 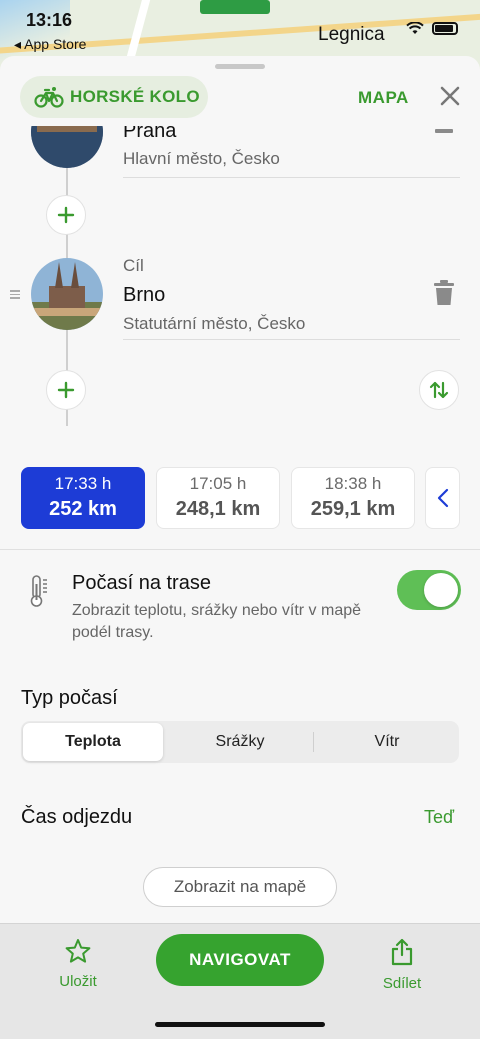 I want to click on route-option-card: 17:05 h 248,1 km, so click(x=218, y=498).